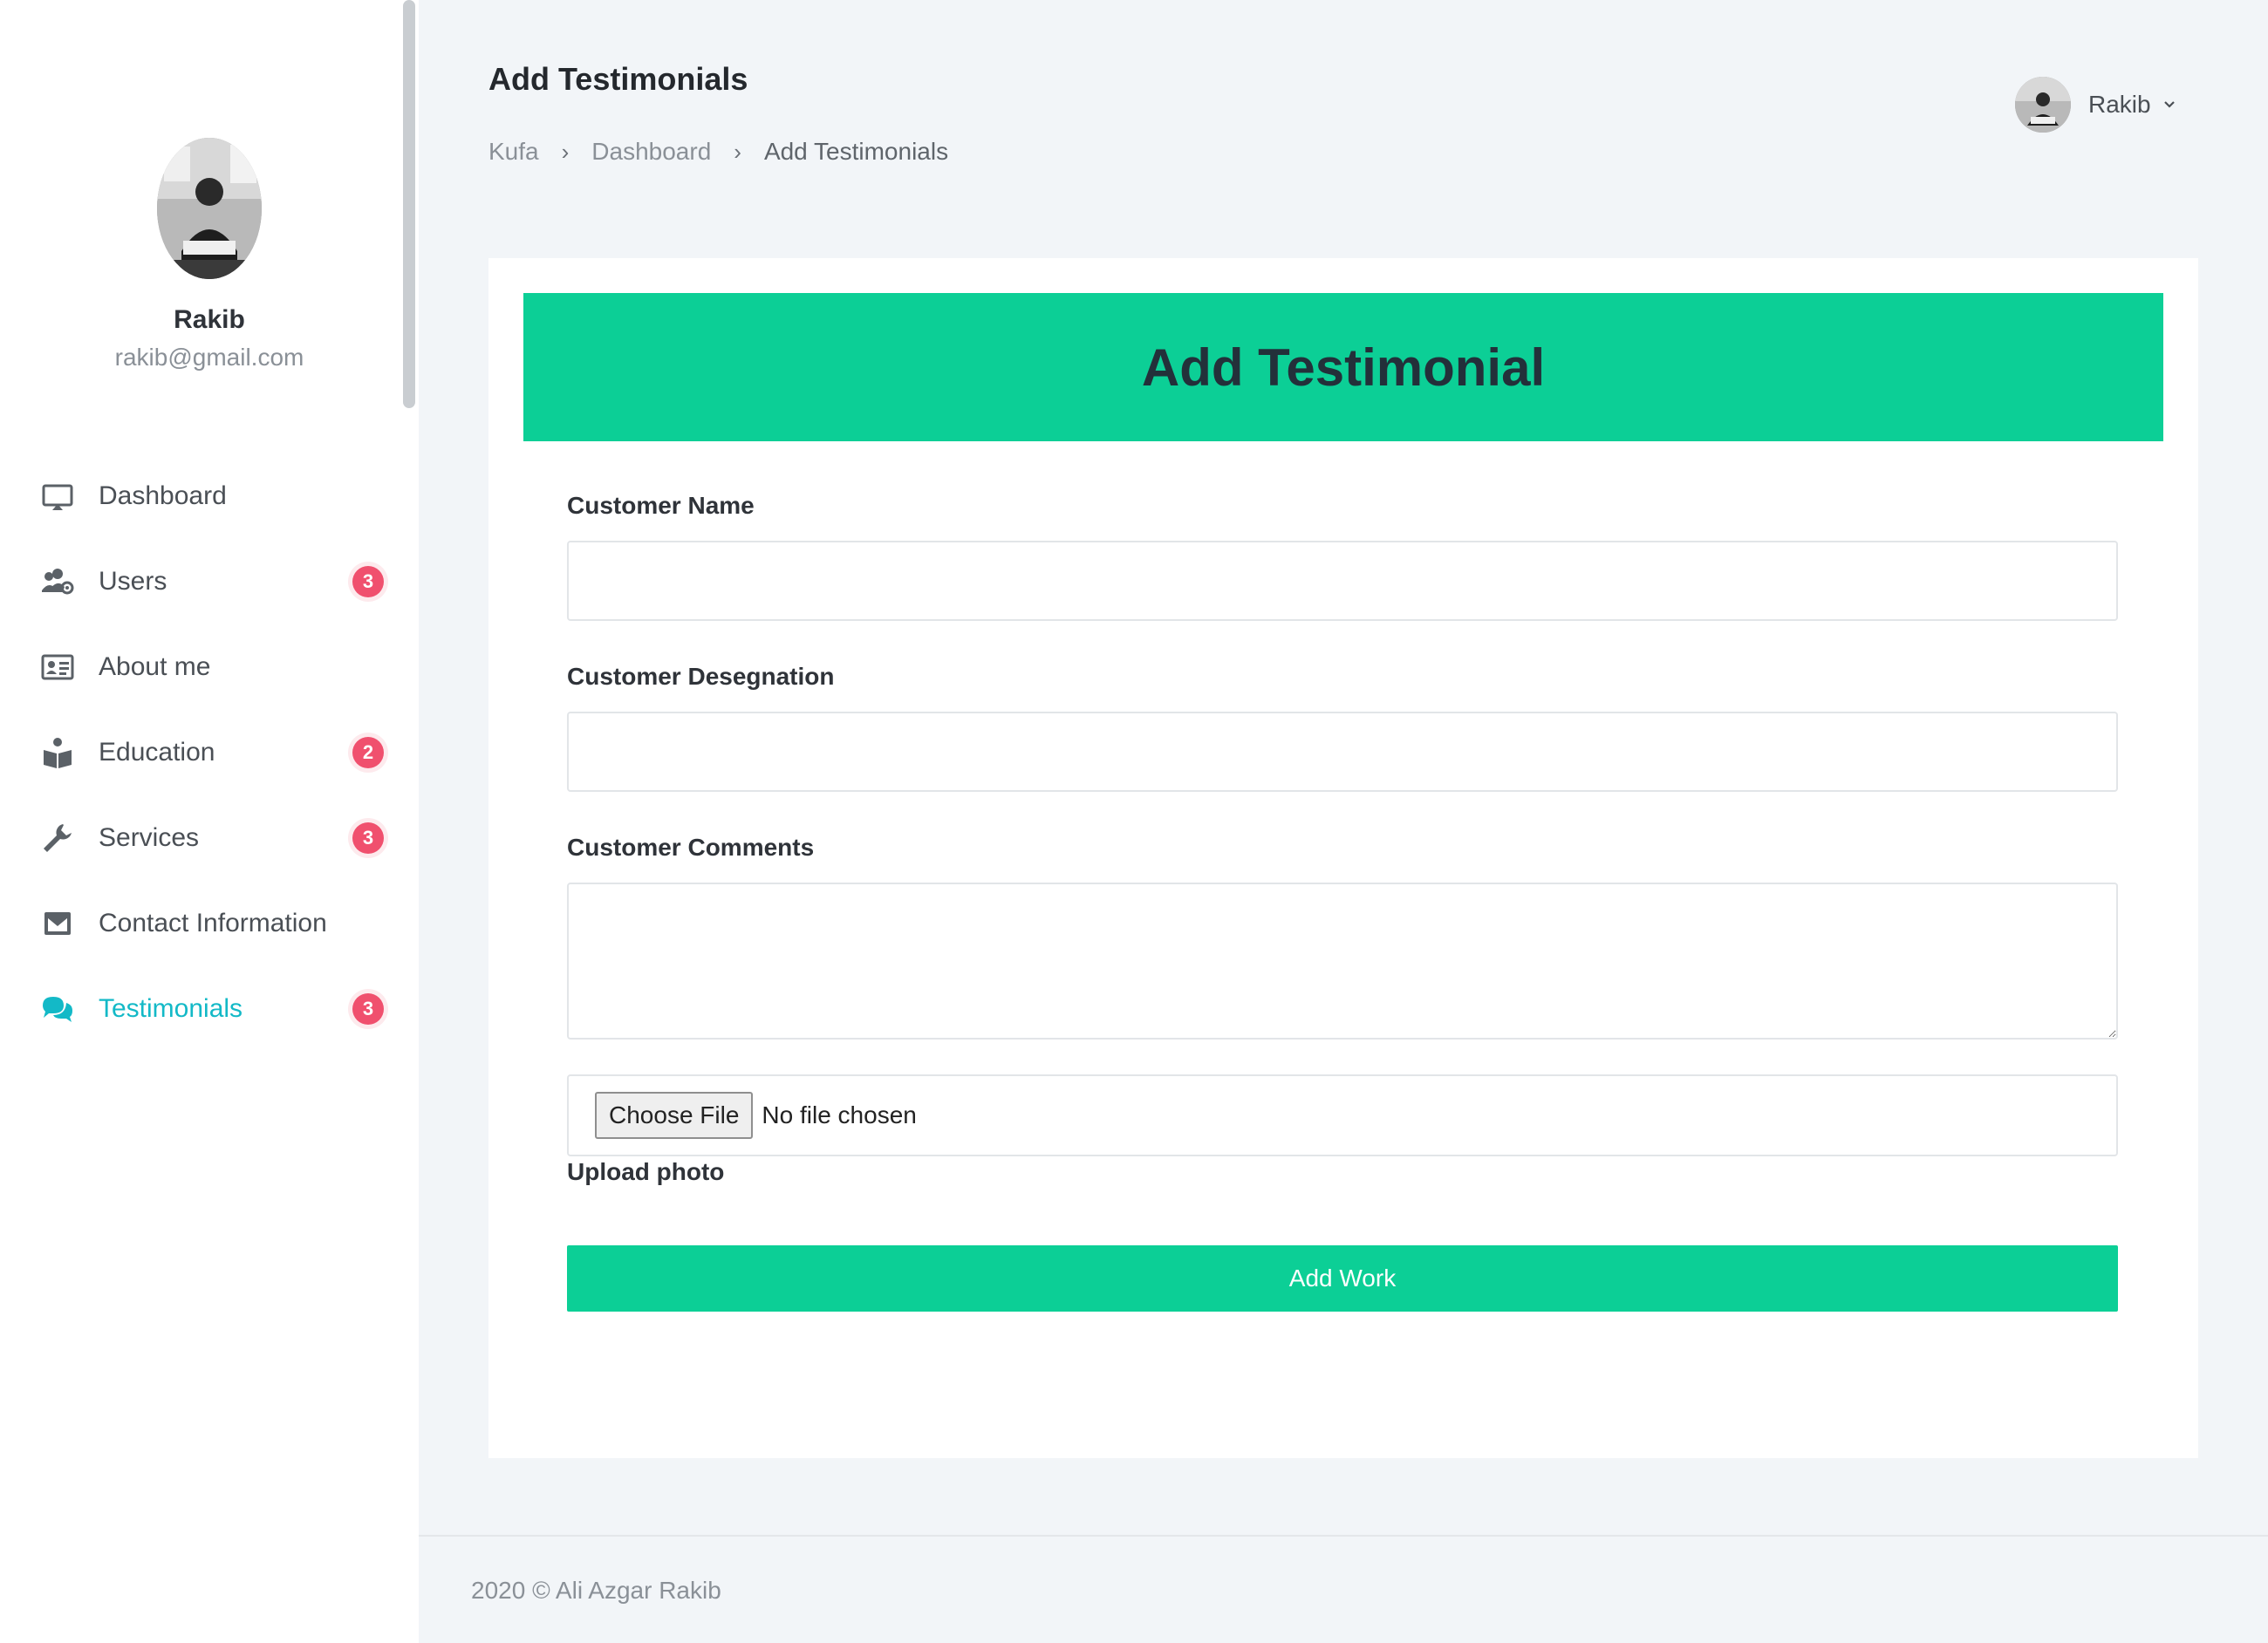  What do you see at coordinates (596, 1590) in the screenshot?
I see `footer-copyright: 2020 © Ali Azgar Rakib` at bounding box center [596, 1590].